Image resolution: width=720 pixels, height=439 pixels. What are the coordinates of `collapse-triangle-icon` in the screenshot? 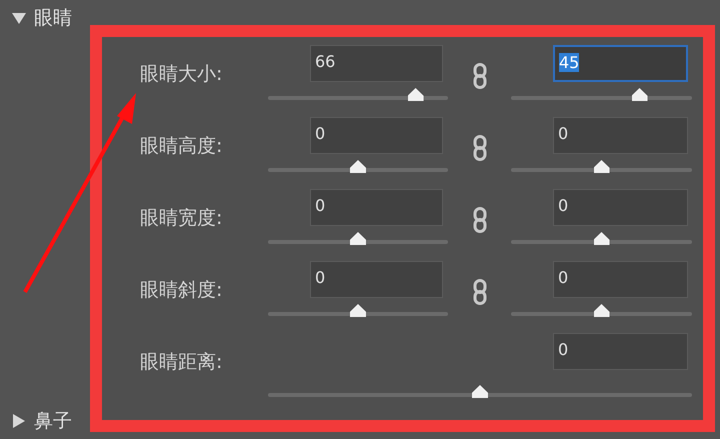 It's located at (19, 18).